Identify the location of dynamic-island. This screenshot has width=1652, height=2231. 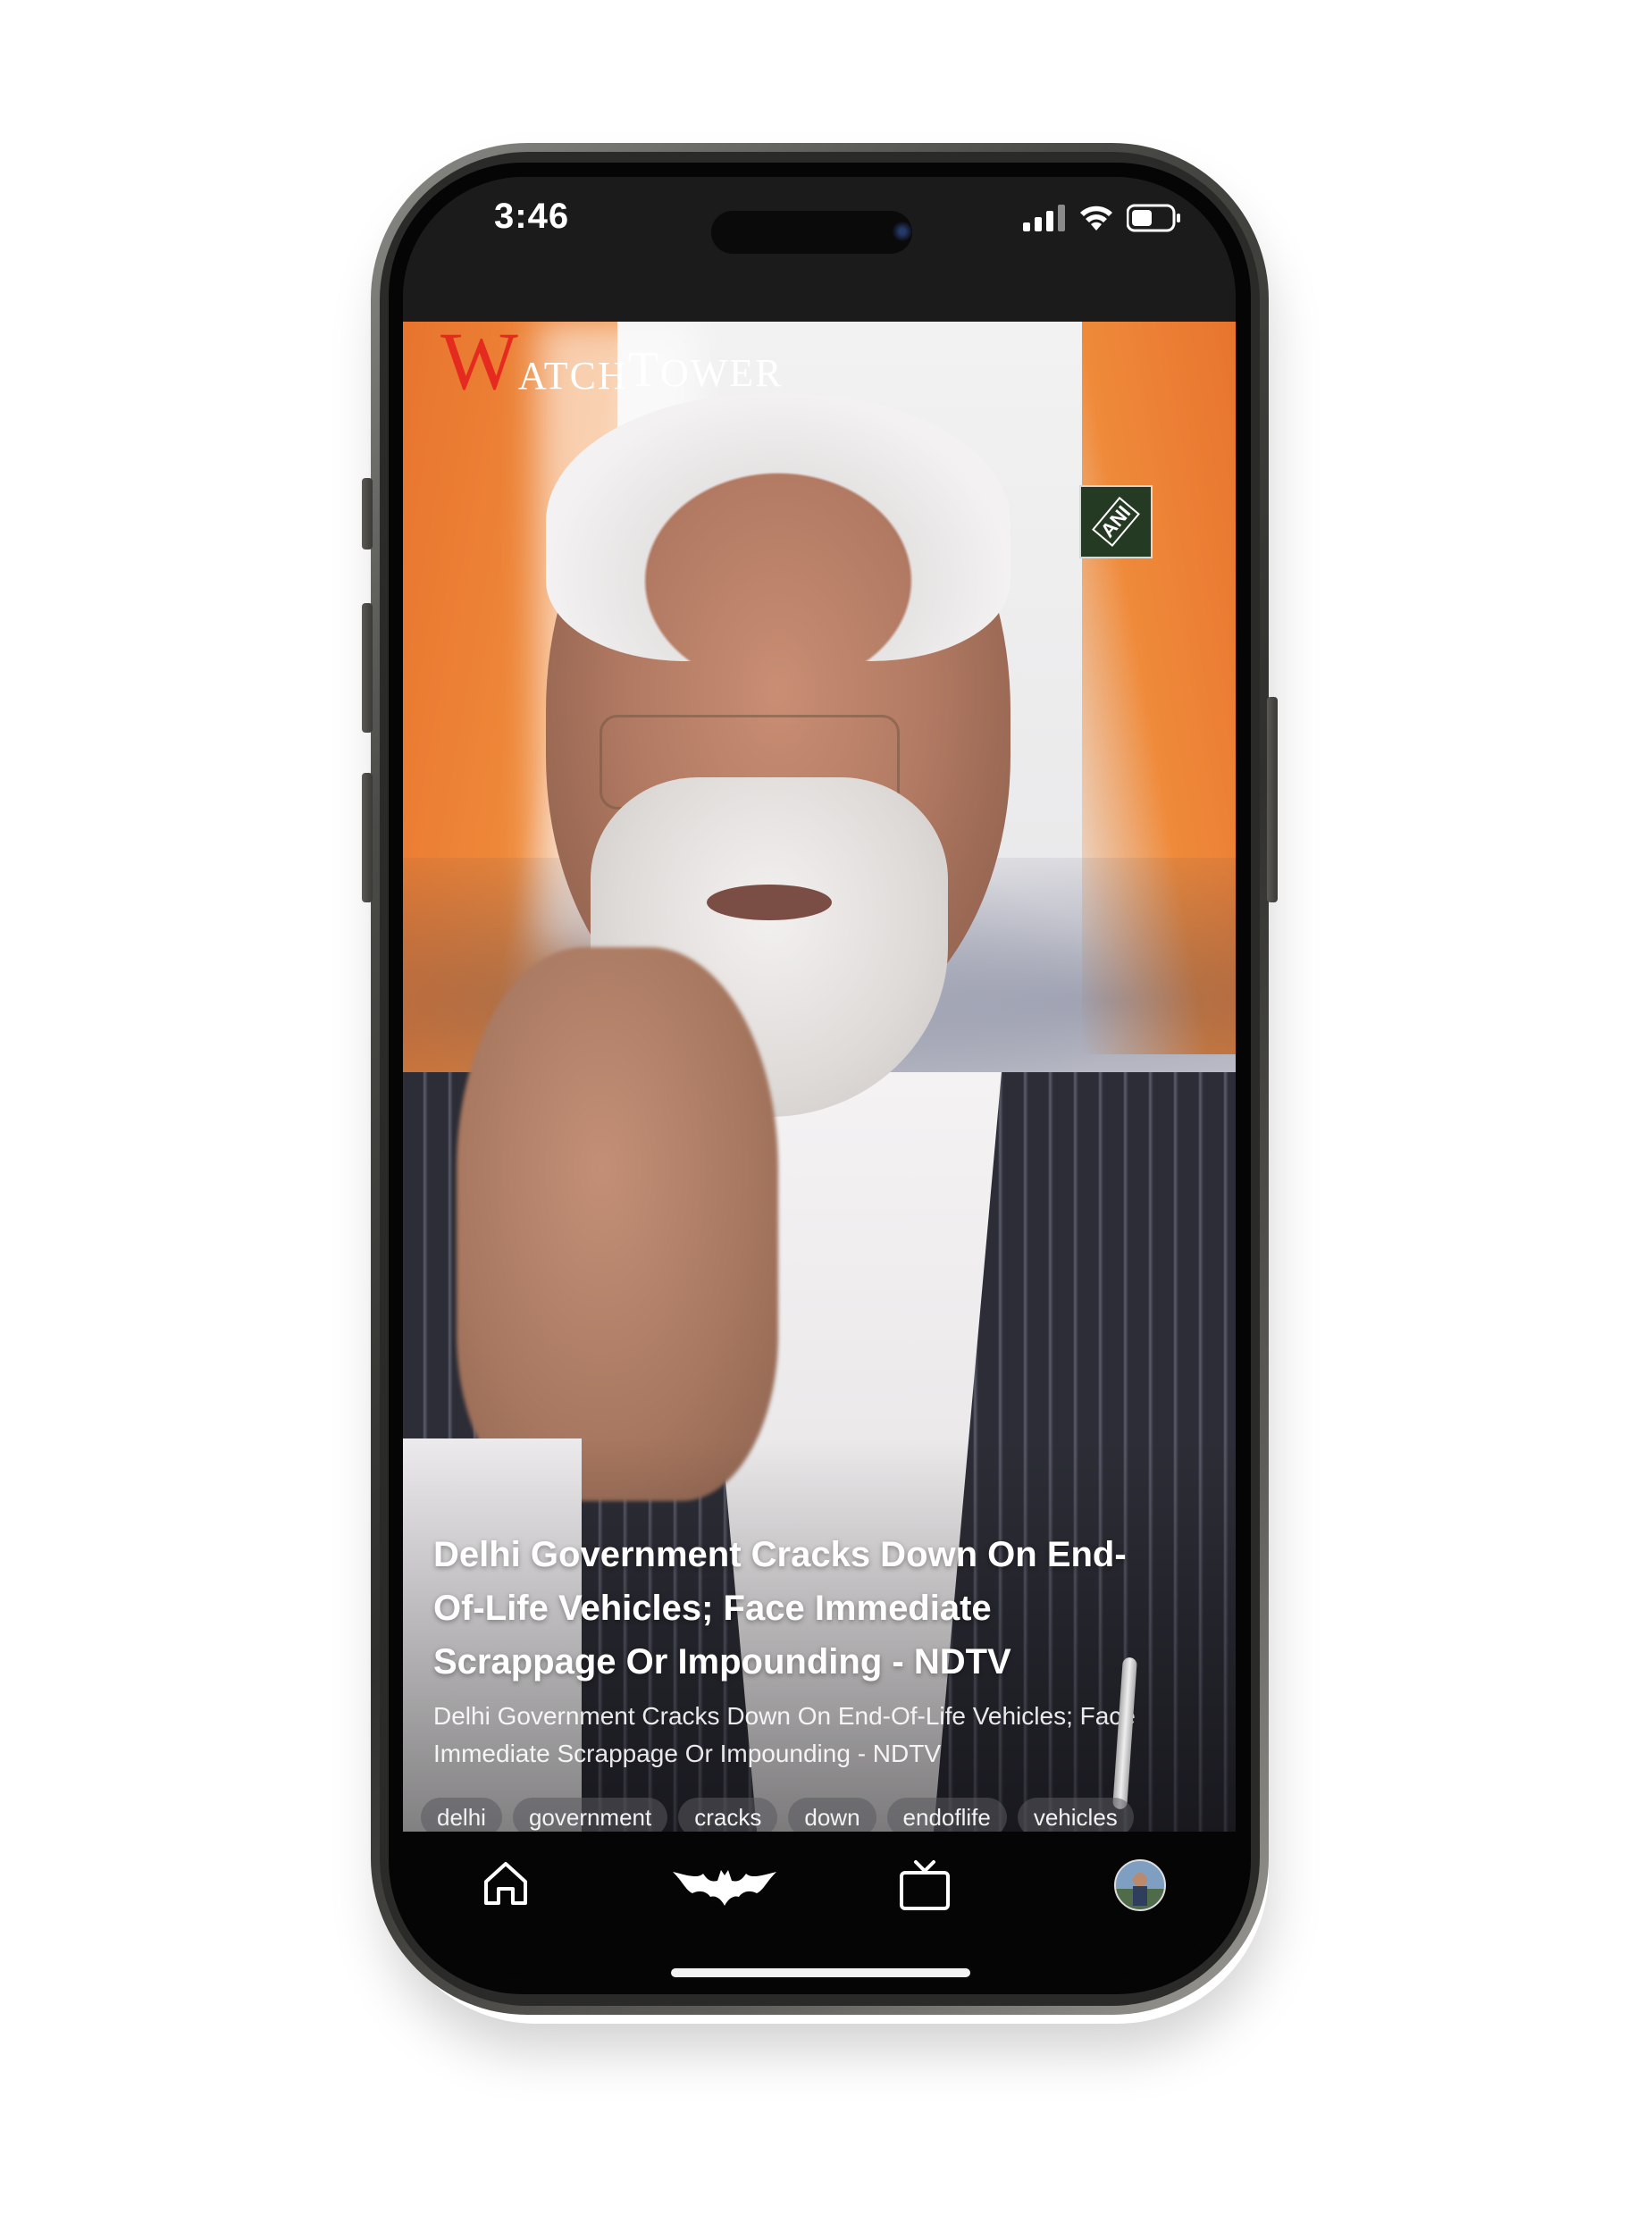
(811, 232).